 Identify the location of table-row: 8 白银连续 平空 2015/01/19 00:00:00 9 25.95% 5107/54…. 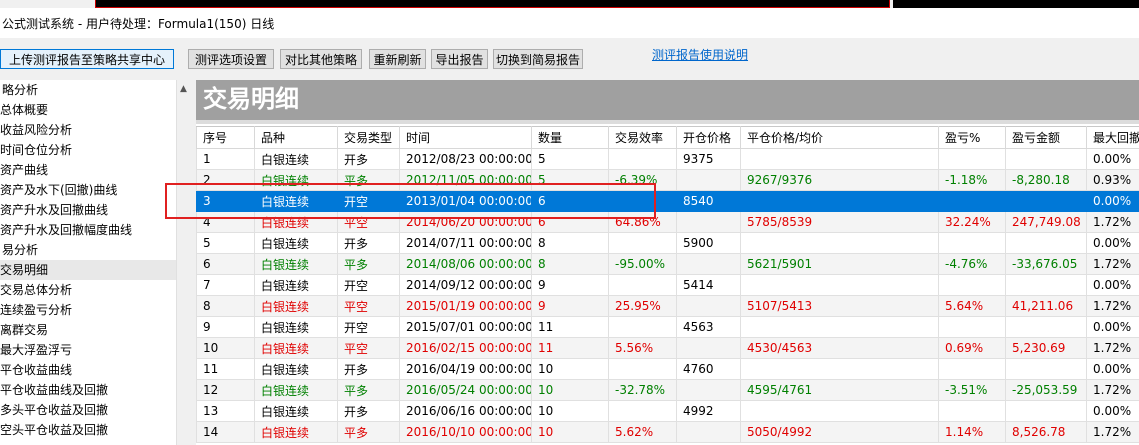
(667, 306).